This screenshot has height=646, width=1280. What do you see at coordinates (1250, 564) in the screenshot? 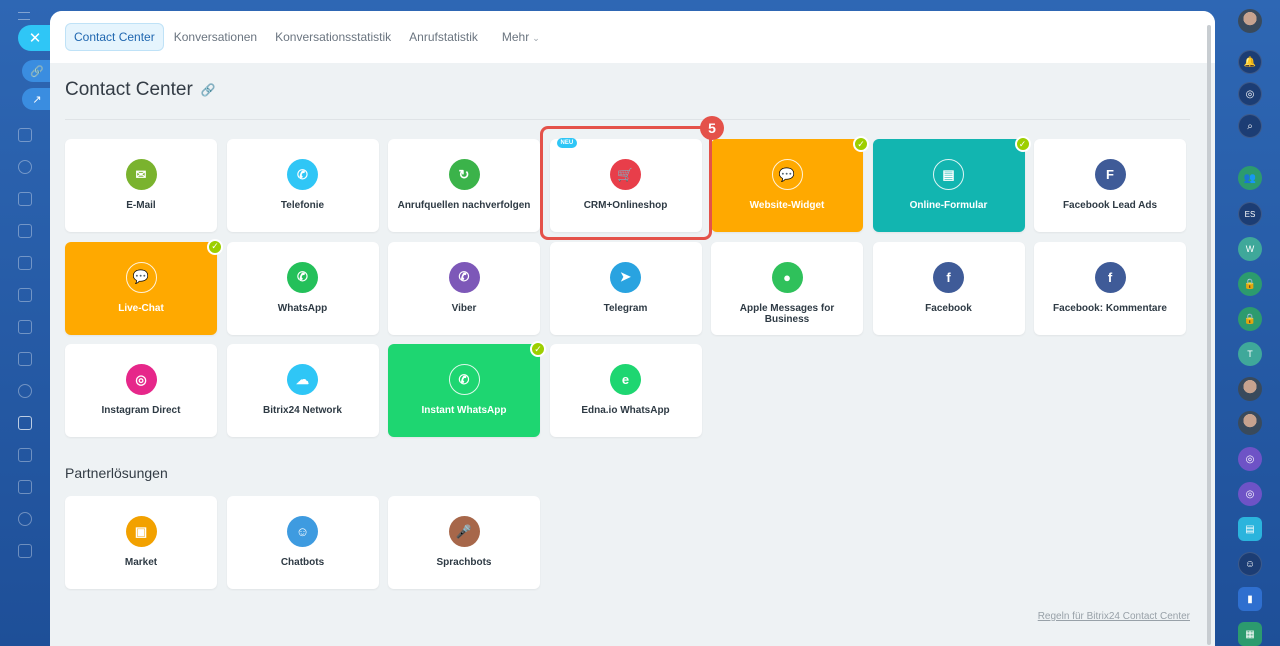
I see `bot-avatar: ☺` at bounding box center [1250, 564].